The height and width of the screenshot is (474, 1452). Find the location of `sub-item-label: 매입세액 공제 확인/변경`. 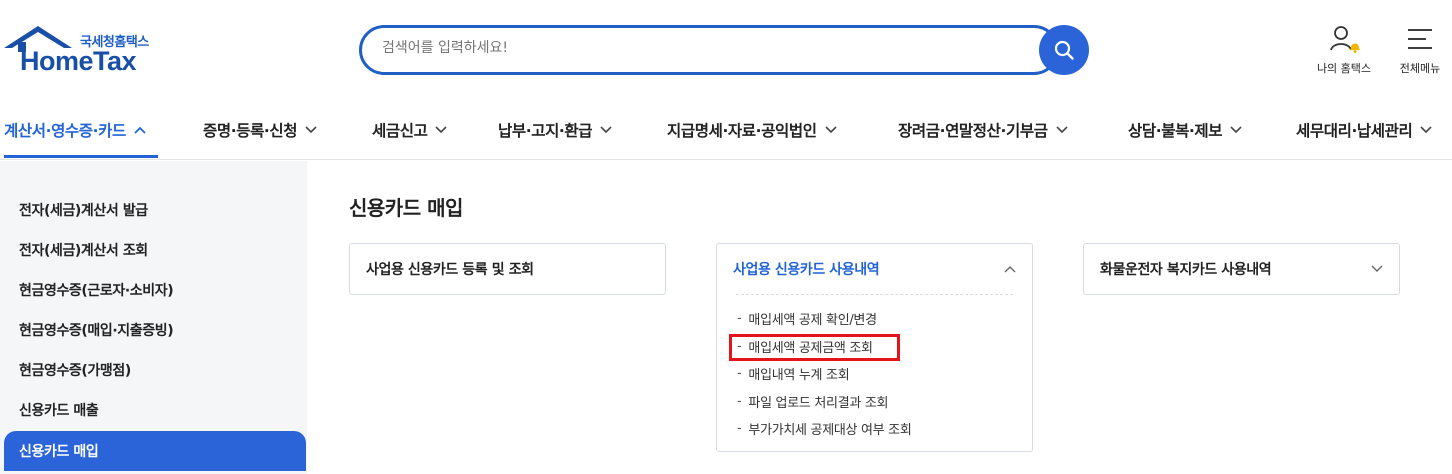

sub-item-label: 매입세액 공제 확인/변경 is located at coordinates (812, 321).